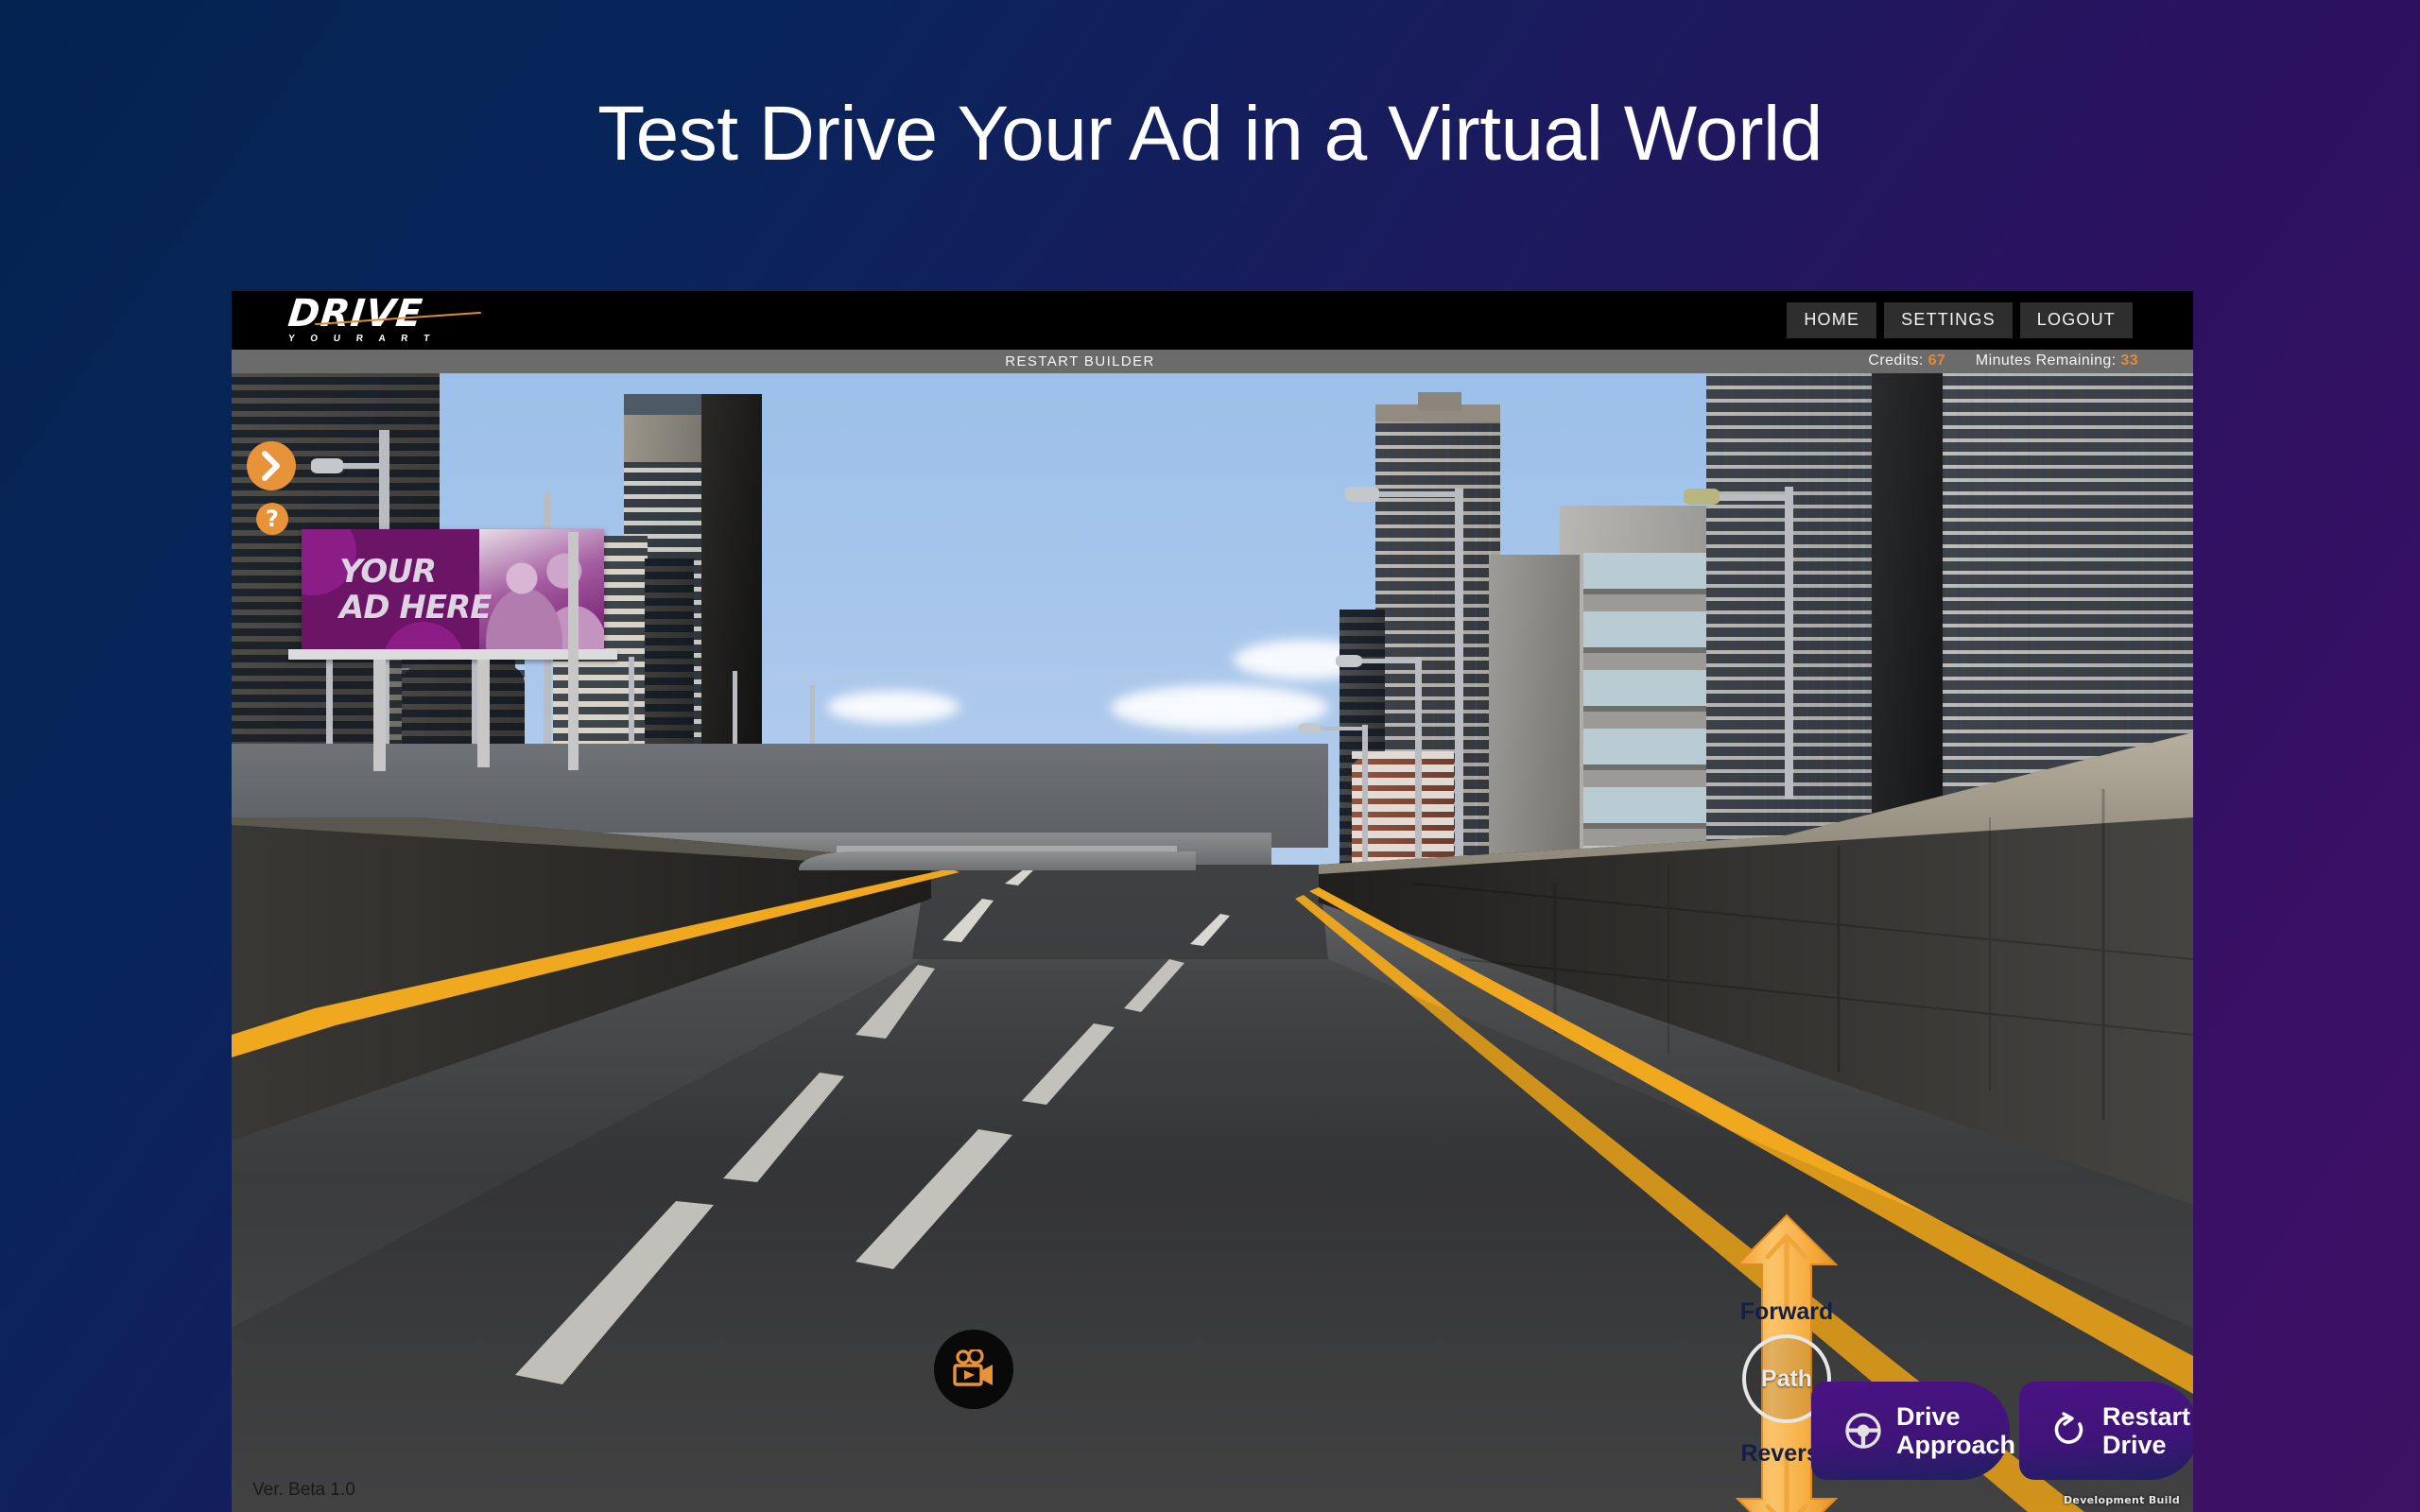 The width and height of the screenshot is (2420, 1512). Describe the element at coordinates (1212, 320) in the screenshot. I see `app-topbar: DRIVE Y O U R A R T HOME SETTINGS LOGOUT` at that location.